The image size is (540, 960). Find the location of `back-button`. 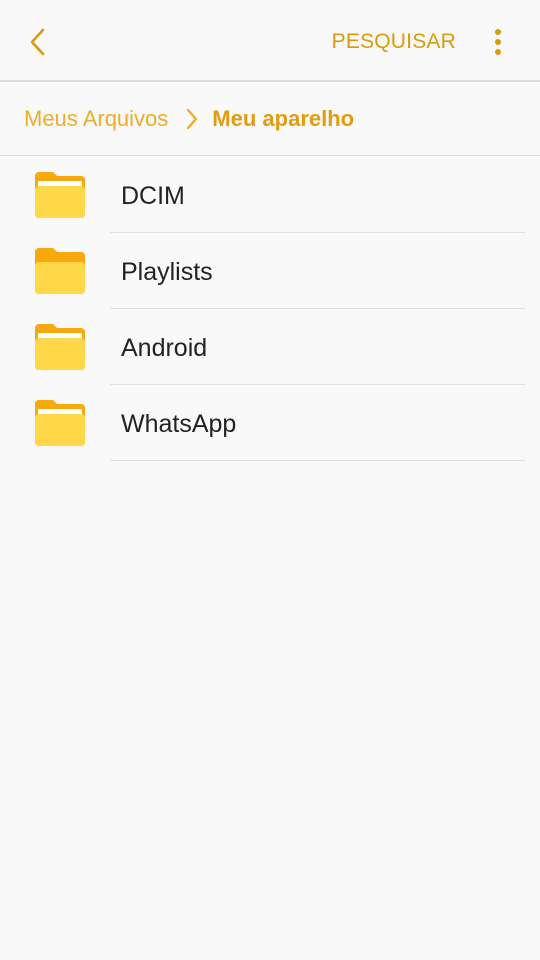

back-button is located at coordinates (38, 42).